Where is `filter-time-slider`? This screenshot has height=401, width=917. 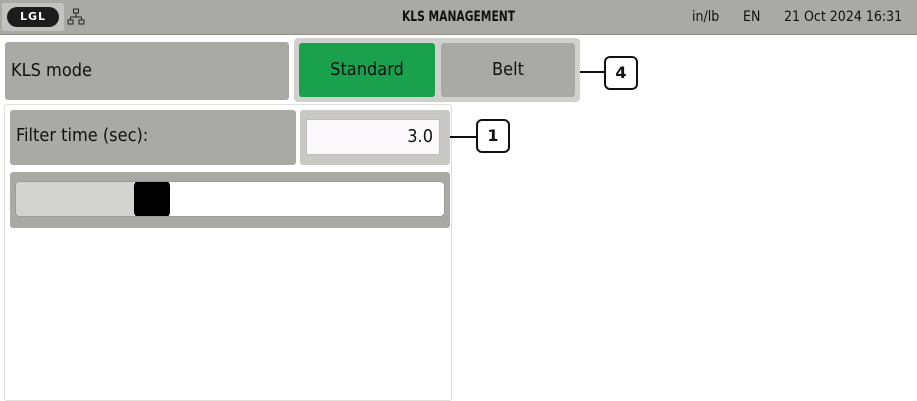 filter-time-slider is located at coordinates (230, 199).